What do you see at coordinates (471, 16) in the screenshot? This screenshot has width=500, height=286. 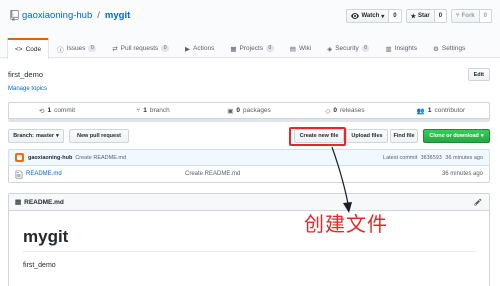 I see `fork-button: ⑂ Fork 0` at bounding box center [471, 16].